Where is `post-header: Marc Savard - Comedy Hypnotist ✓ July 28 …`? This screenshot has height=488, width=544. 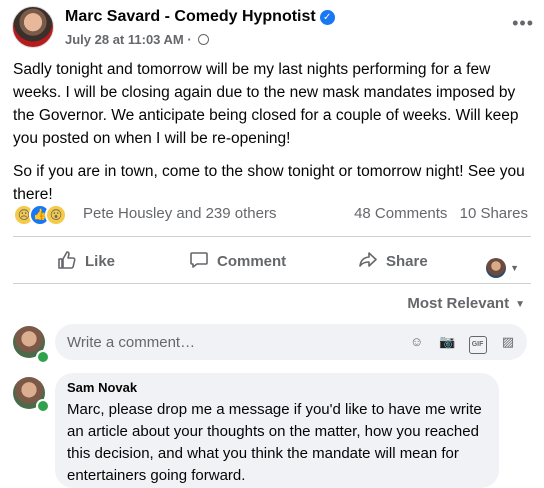
post-header: Marc Savard - Comedy Hypnotist ✓ July 28 … is located at coordinates (273, 29).